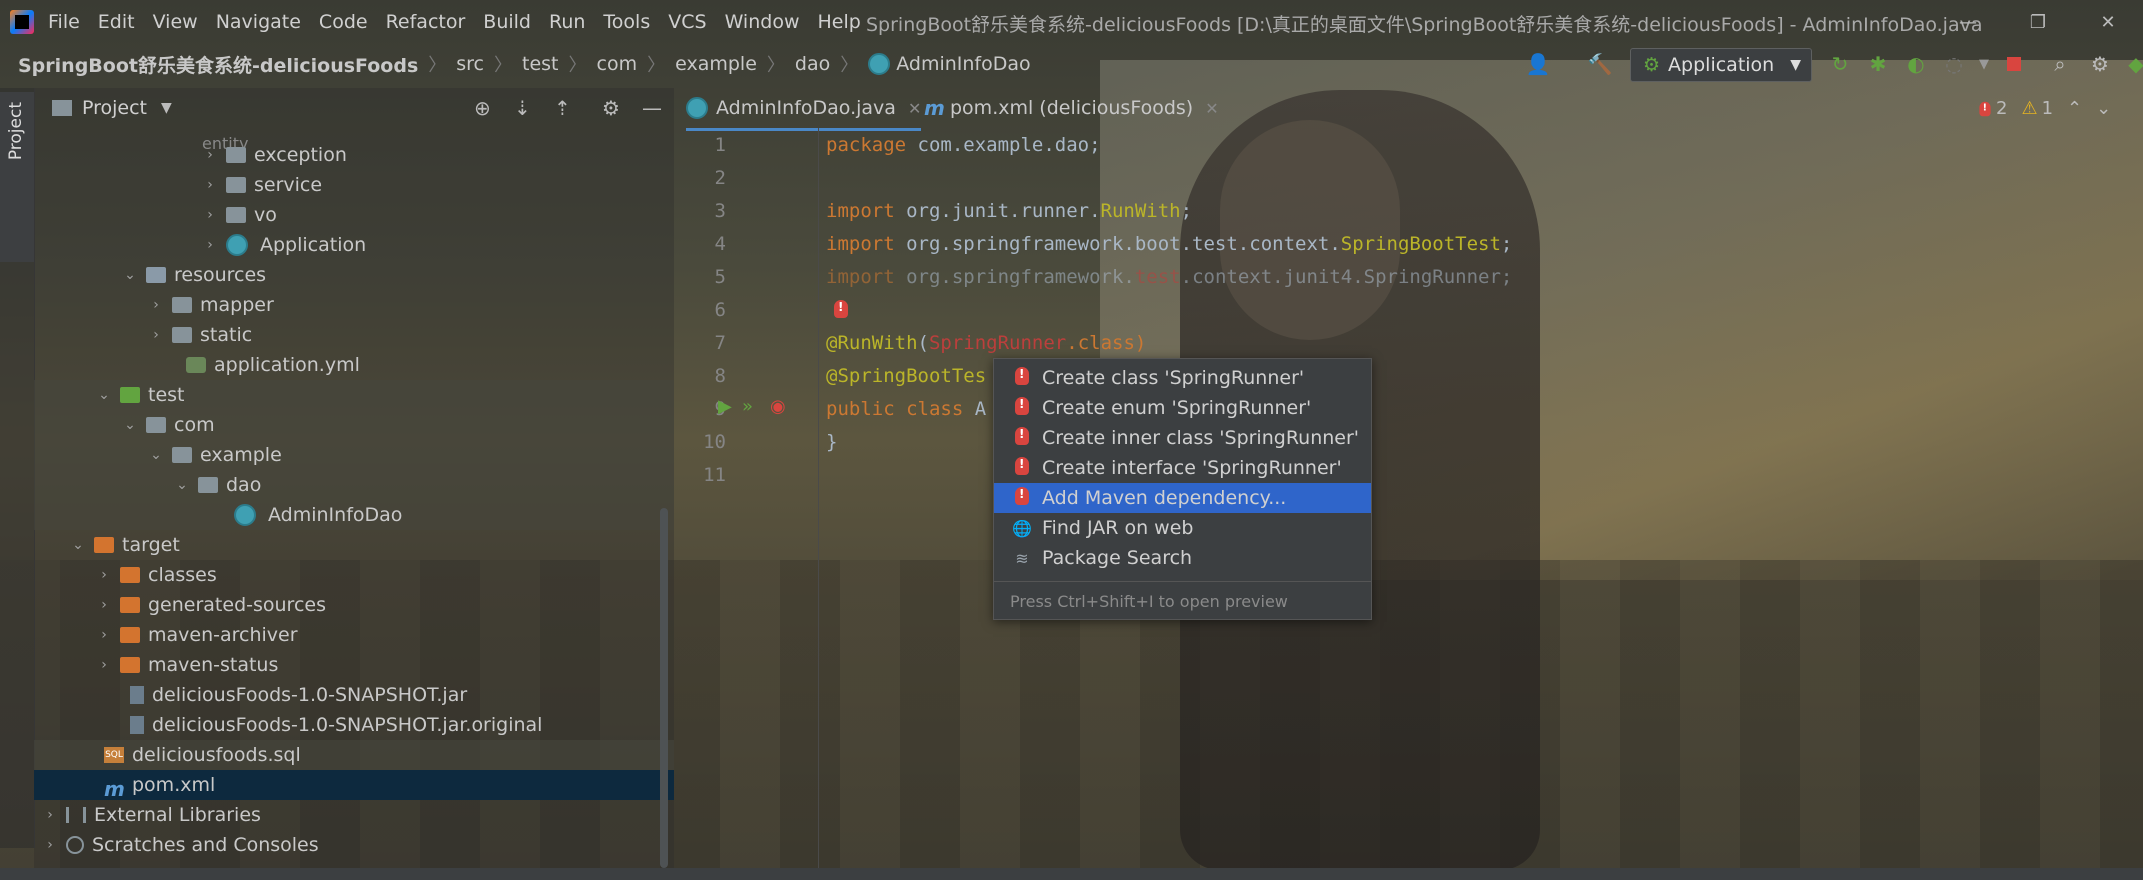 This screenshot has width=2143, height=880. I want to click on tree-row-application: › Application, so click(354, 245).